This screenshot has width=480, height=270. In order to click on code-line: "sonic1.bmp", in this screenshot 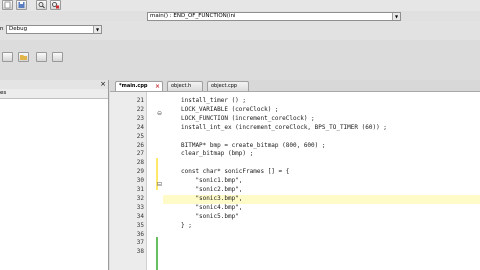, I will do `click(211, 181)`.